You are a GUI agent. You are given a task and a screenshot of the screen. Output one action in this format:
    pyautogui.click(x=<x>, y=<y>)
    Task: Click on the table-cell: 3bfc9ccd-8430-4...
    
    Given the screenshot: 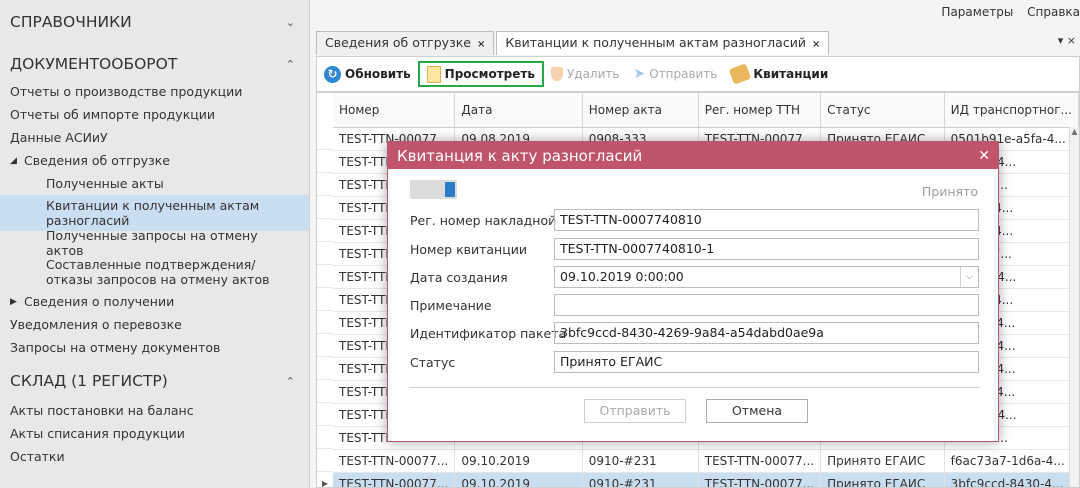 What is the action you would take?
    pyautogui.click(x=1011, y=479)
    